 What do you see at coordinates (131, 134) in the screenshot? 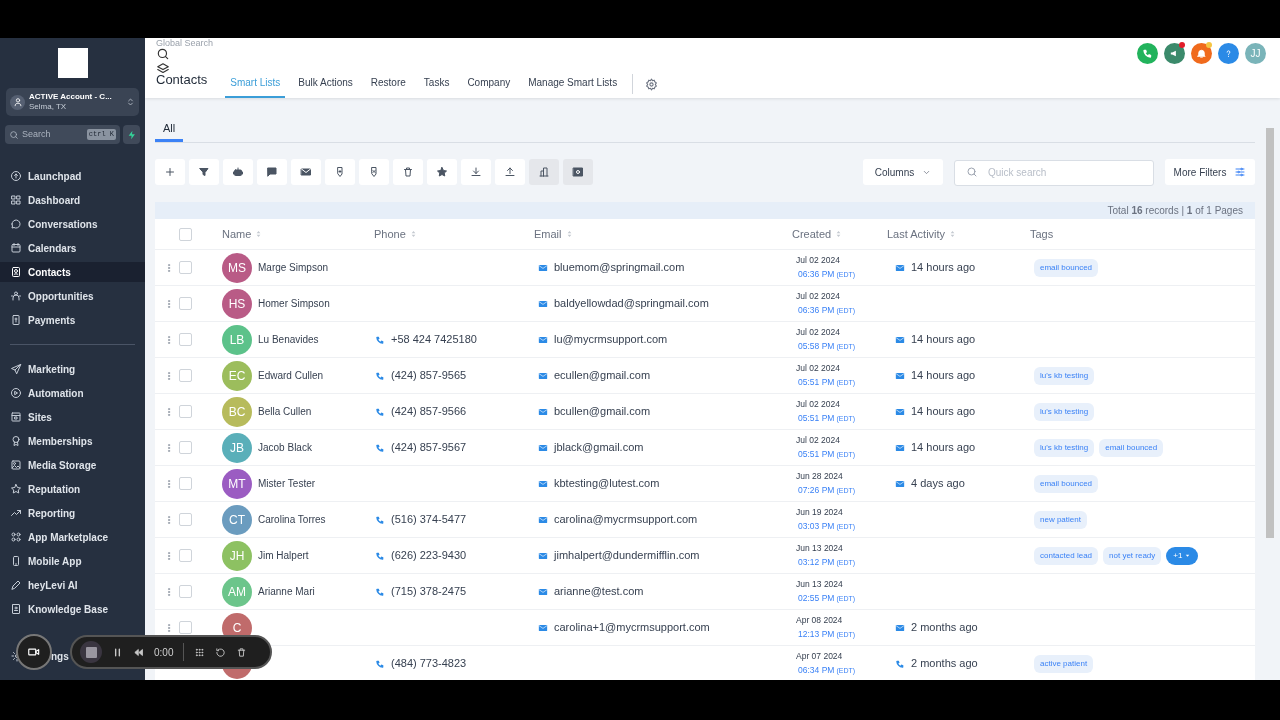
I see `quick-action-button` at bounding box center [131, 134].